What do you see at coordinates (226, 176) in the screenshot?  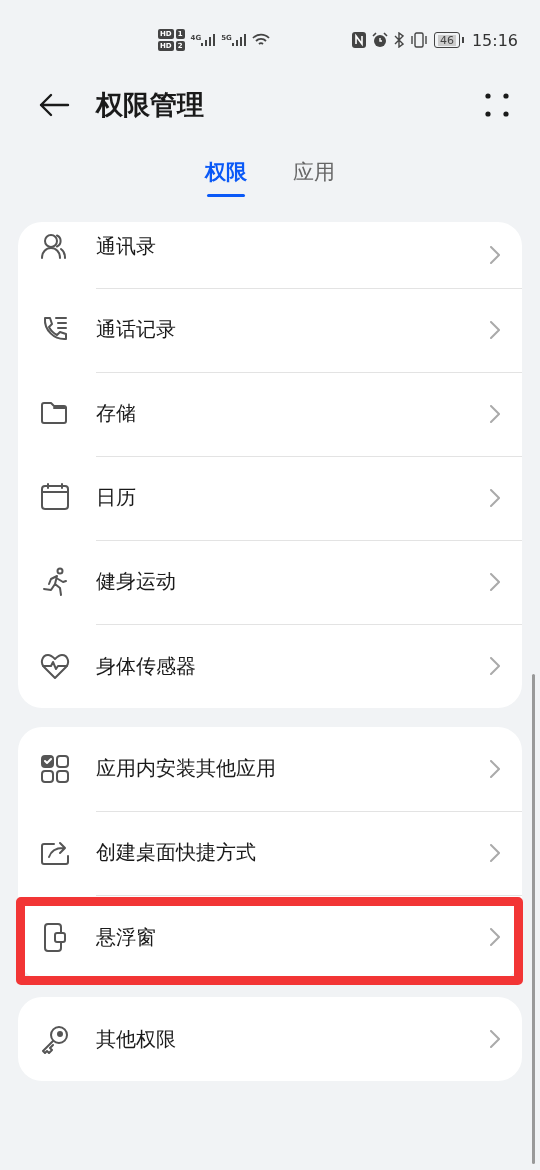 I see `tab: 权限` at bounding box center [226, 176].